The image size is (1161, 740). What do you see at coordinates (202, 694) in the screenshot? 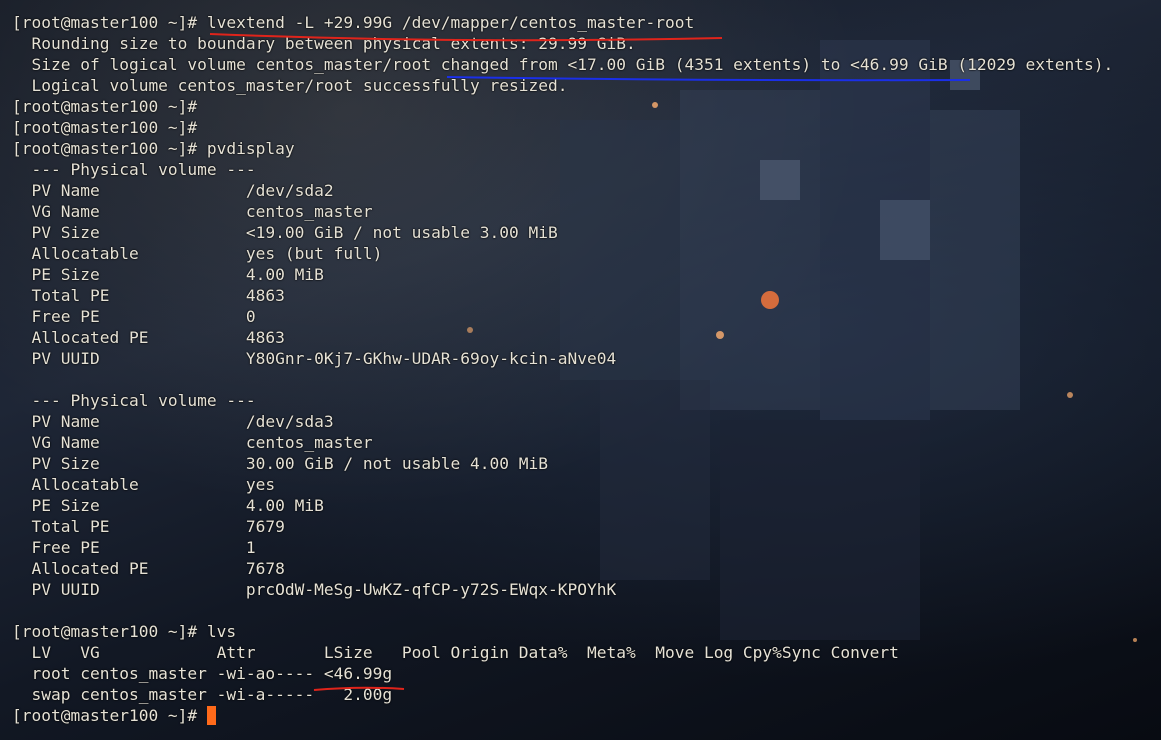
I see `terminal-line: swap centos_master -wi-a----- 2.00g` at bounding box center [202, 694].